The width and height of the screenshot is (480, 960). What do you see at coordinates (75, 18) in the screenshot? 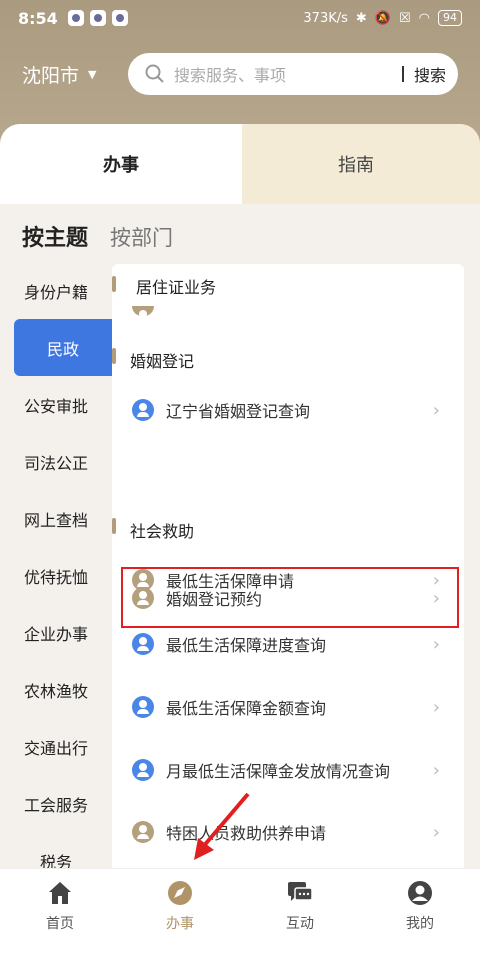
I see `app-notification-icon` at bounding box center [75, 18].